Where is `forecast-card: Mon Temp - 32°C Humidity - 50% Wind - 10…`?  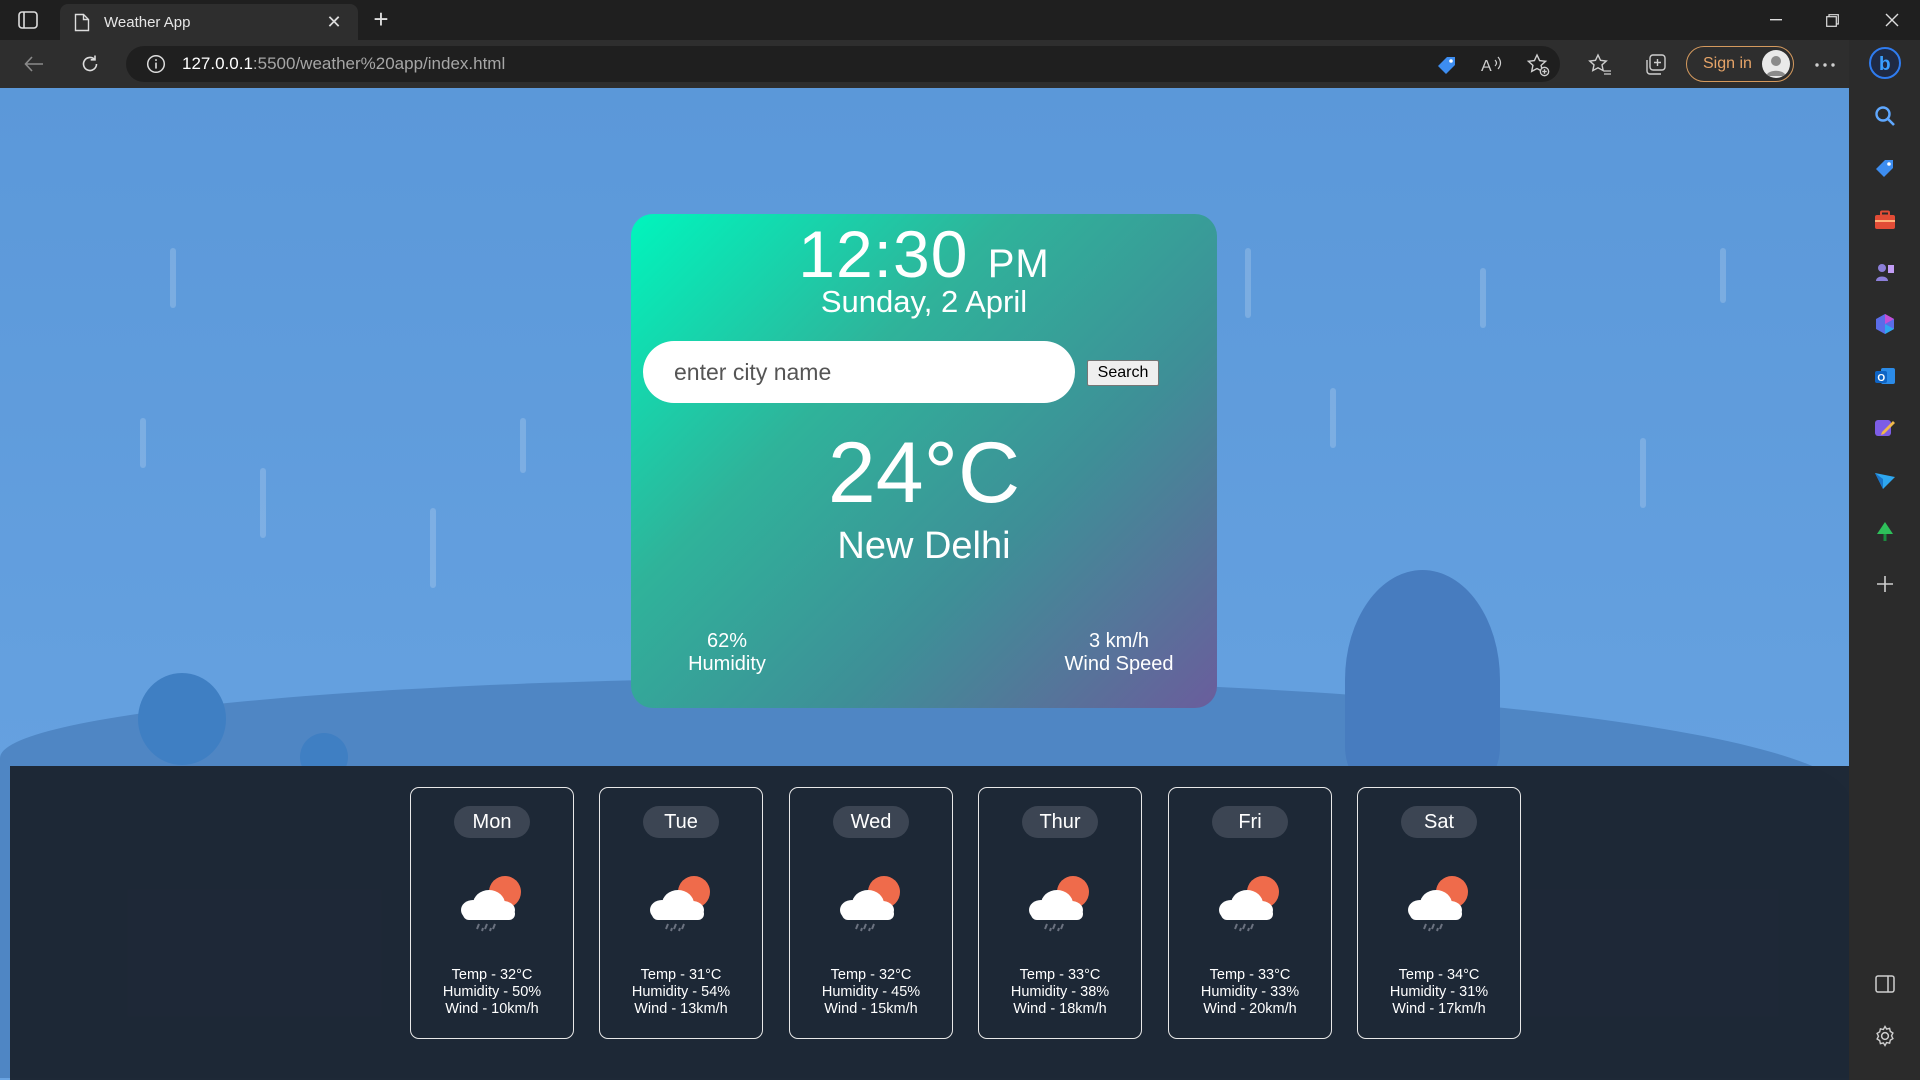
forecast-card: Mon Temp - 32°C Humidity - 50% Wind - 10… is located at coordinates (492, 913).